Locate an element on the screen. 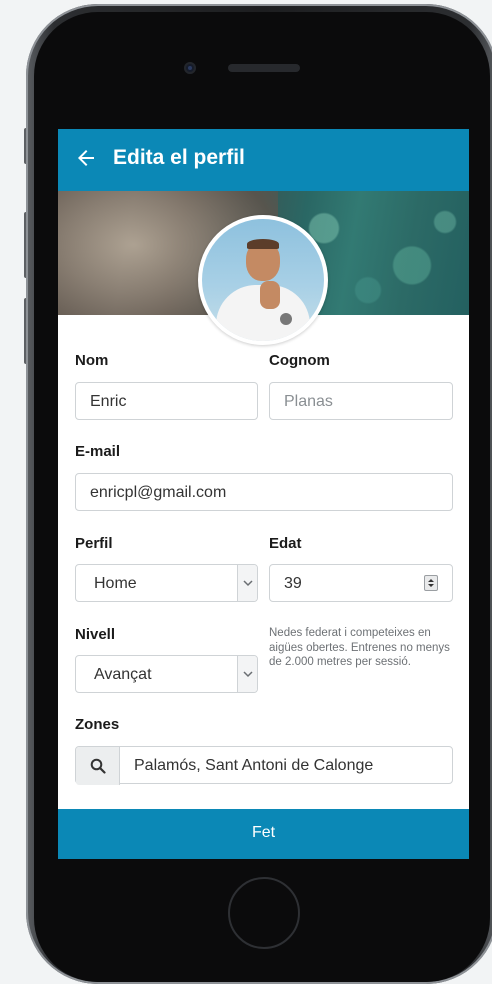 The image size is (492, 984). nivell-select: Avançat is located at coordinates (166, 674).